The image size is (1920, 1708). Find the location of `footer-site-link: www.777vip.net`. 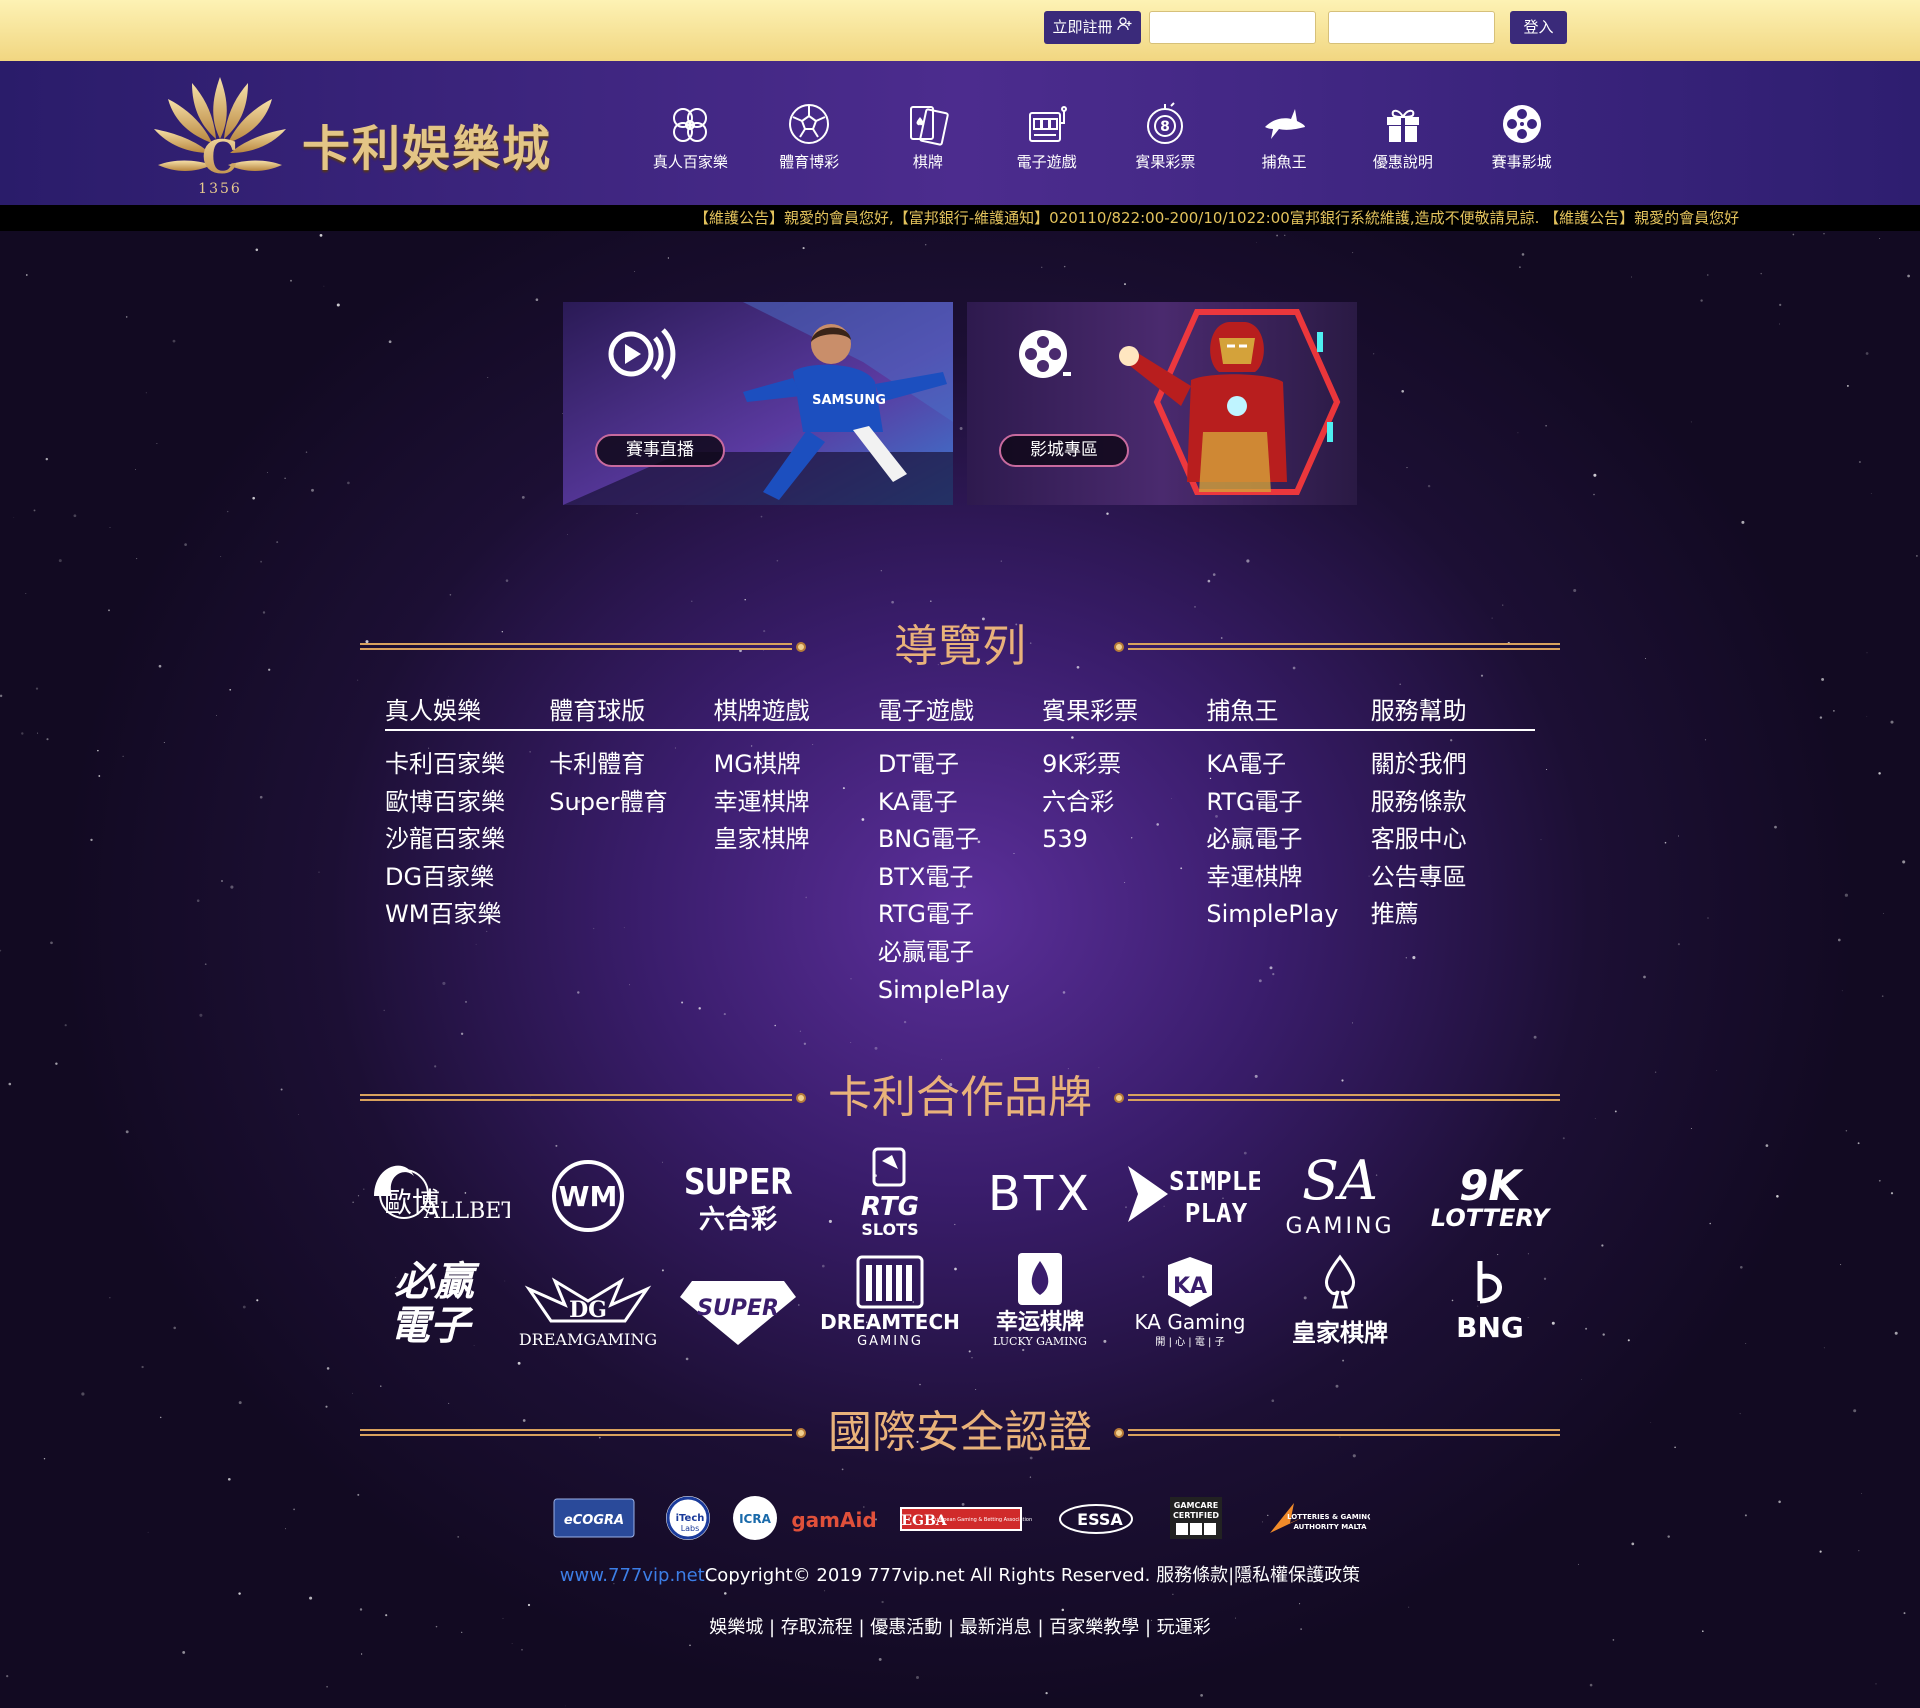

footer-site-link: www.777vip.net is located at coordinates (632, 1575).